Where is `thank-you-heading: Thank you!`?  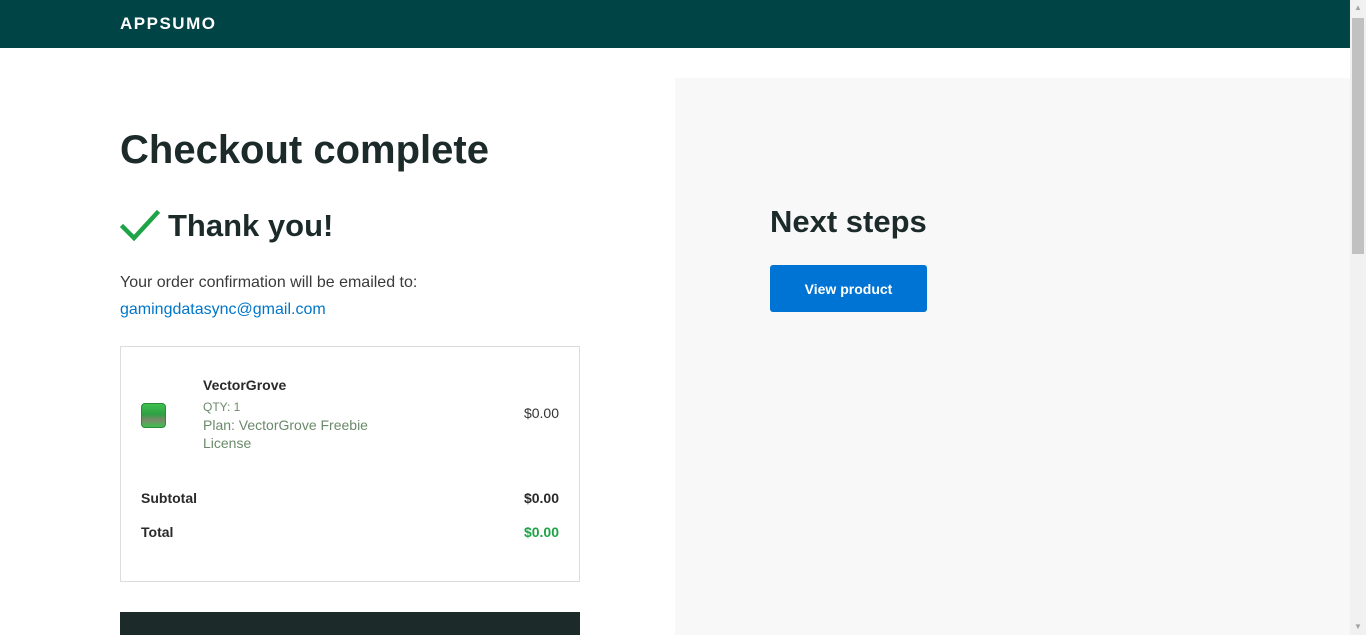
thank-you-heading: Thank you! is located at coordinates (251, 225).